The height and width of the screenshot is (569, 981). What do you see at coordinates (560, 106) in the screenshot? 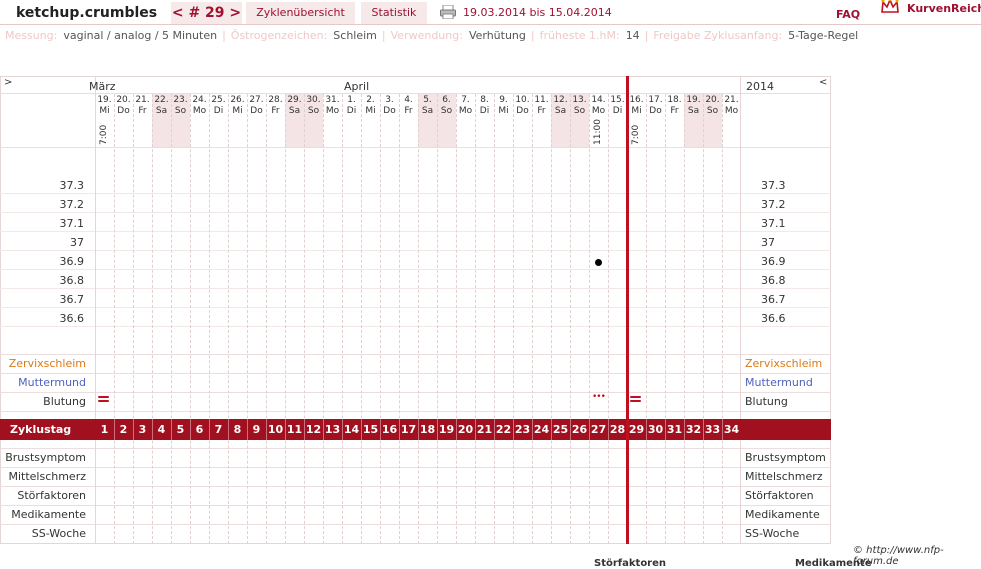
I see `day-header: 12. Sa` at bounding box center [560, 106].